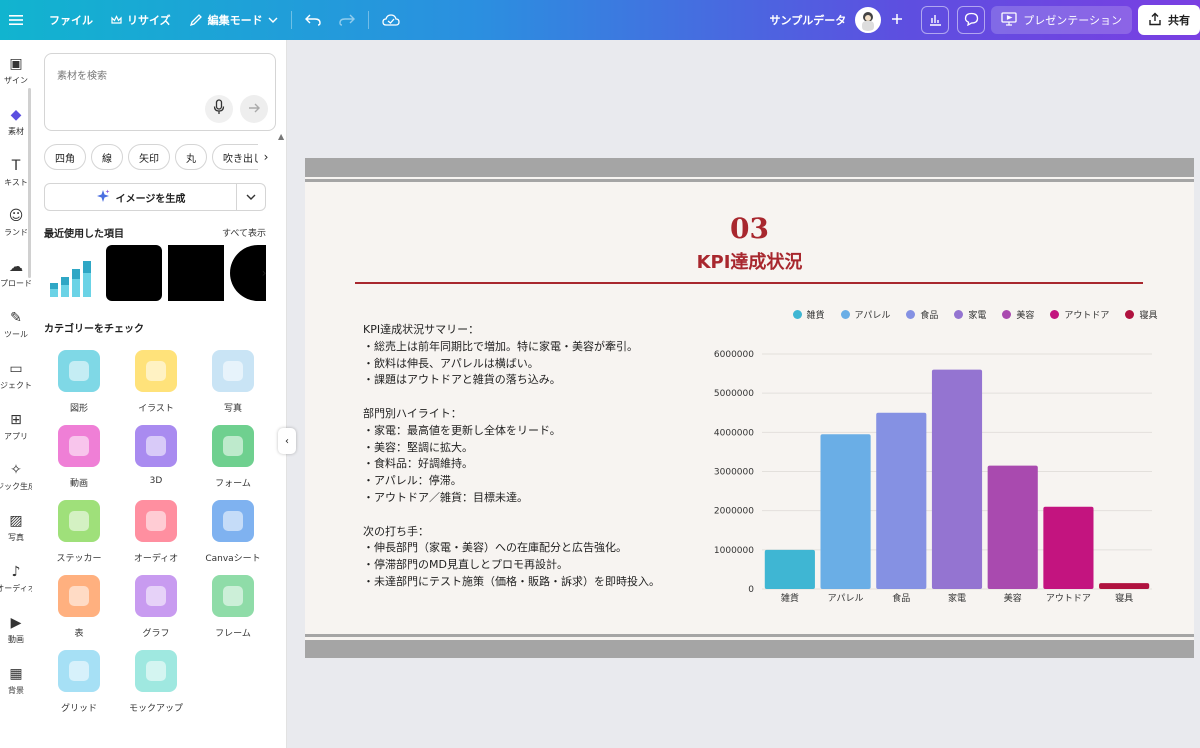  Describe the element at coordinates (1072, 20) in the screenshot. I see `present-label: プレゼンテーション` at that location.